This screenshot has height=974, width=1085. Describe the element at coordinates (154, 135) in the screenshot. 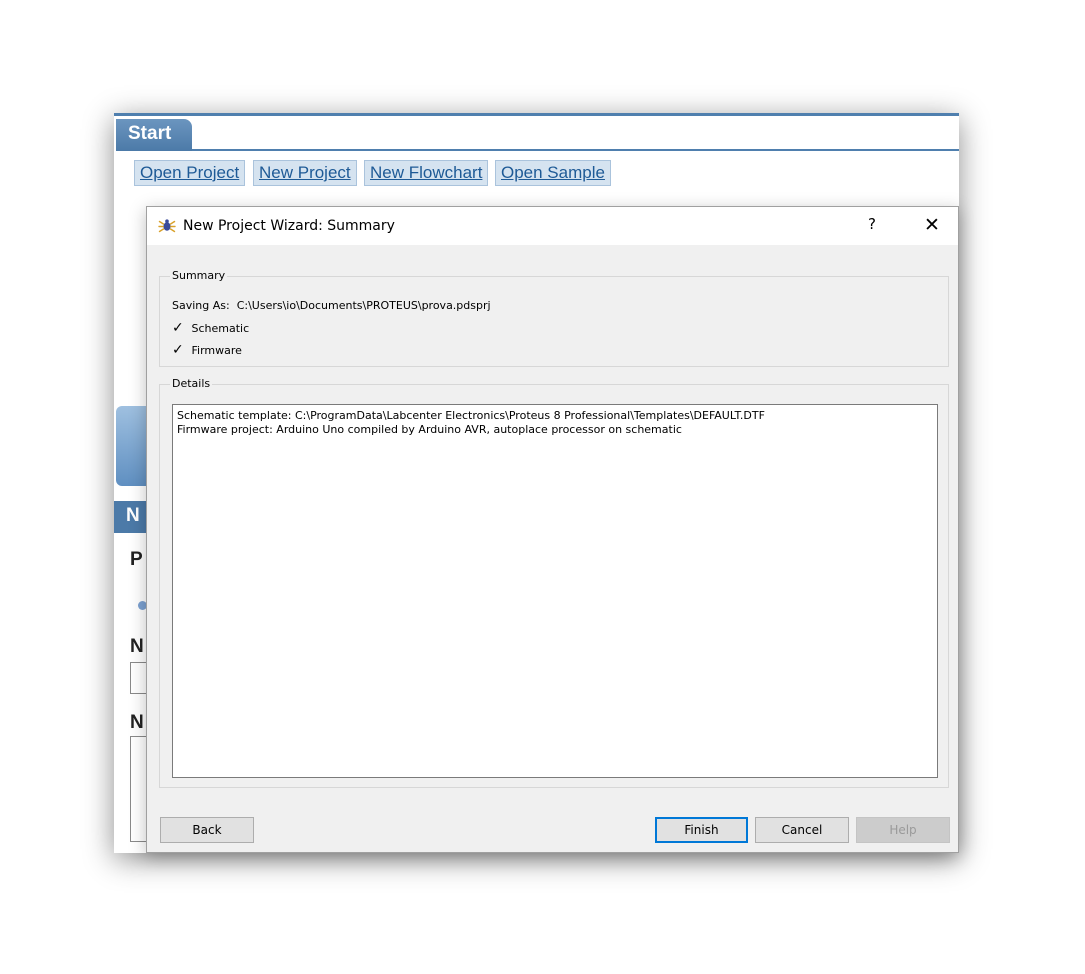

I see `start-tab: Start` at that location.